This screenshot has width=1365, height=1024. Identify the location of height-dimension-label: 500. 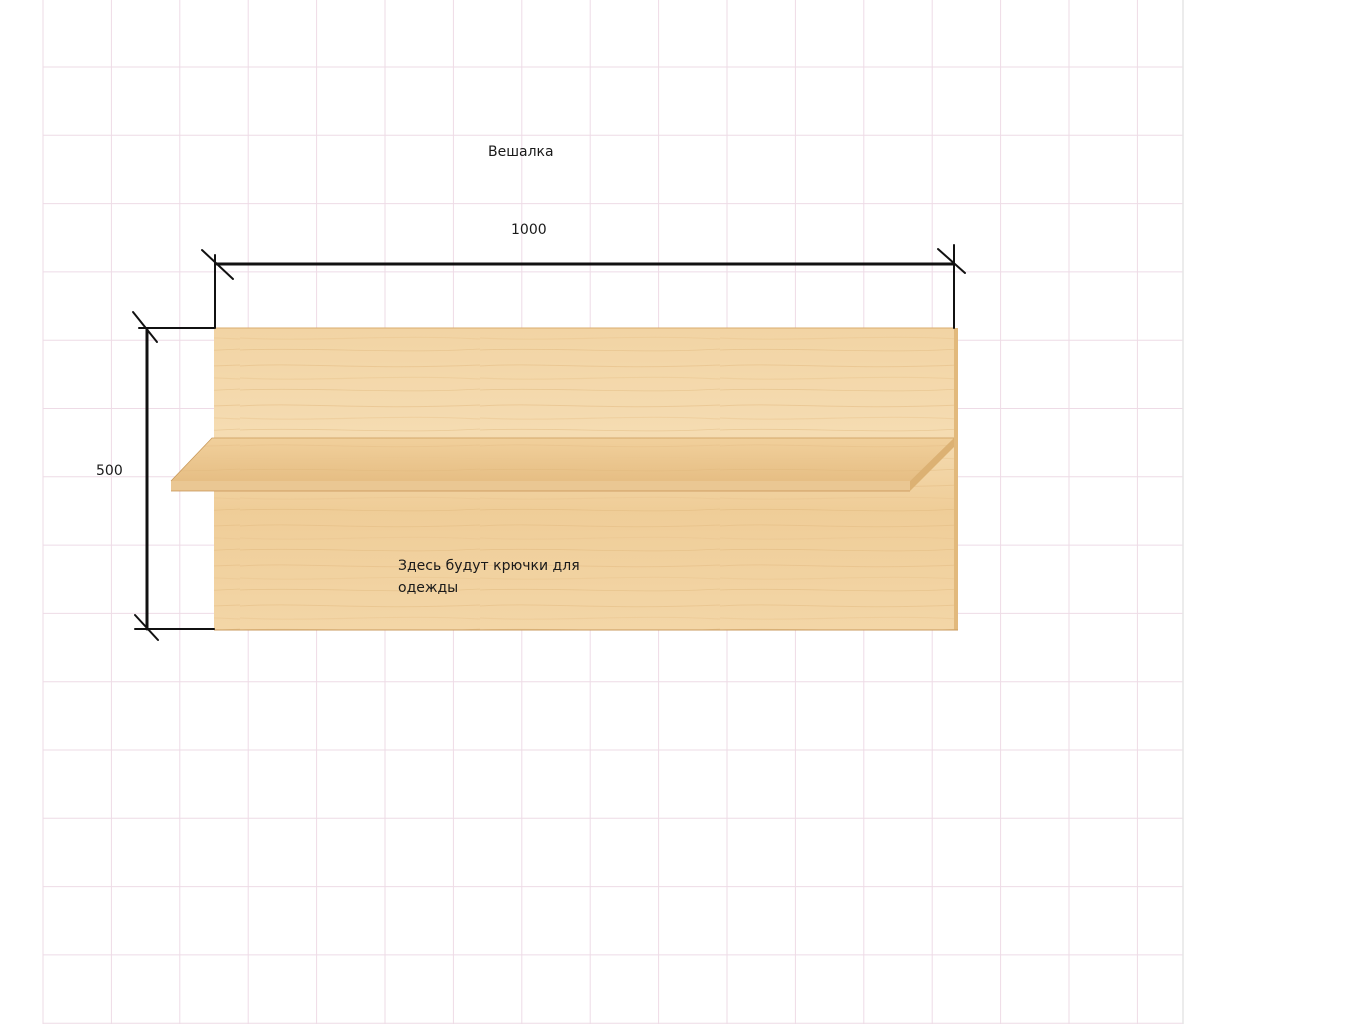
(109, 471).